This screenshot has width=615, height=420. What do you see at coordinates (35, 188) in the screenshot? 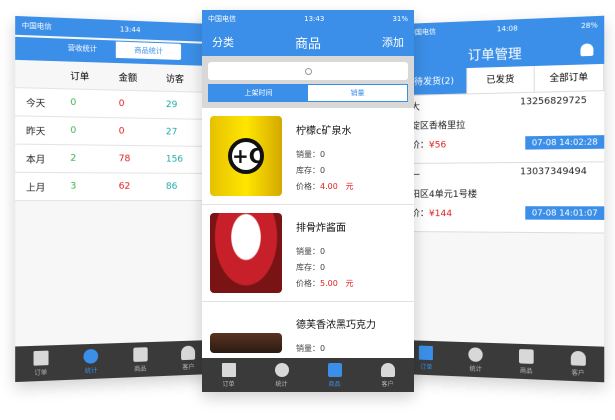
I see `row-label: 上月` at bounding box center [35, 188].